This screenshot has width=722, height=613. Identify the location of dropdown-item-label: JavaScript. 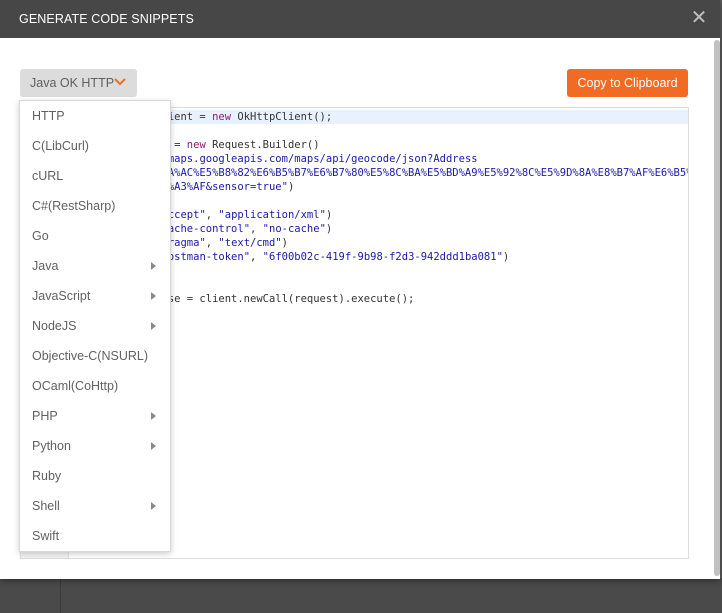
(61, 296).